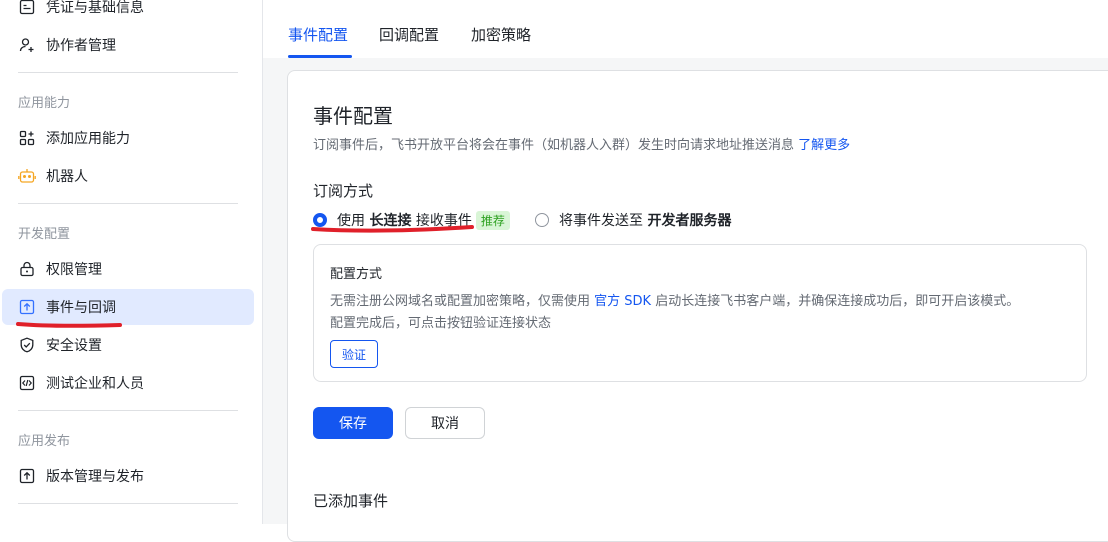 This screenshot has height=542, width=1108. I want to click on shield-check-icon, so click(27, 345).